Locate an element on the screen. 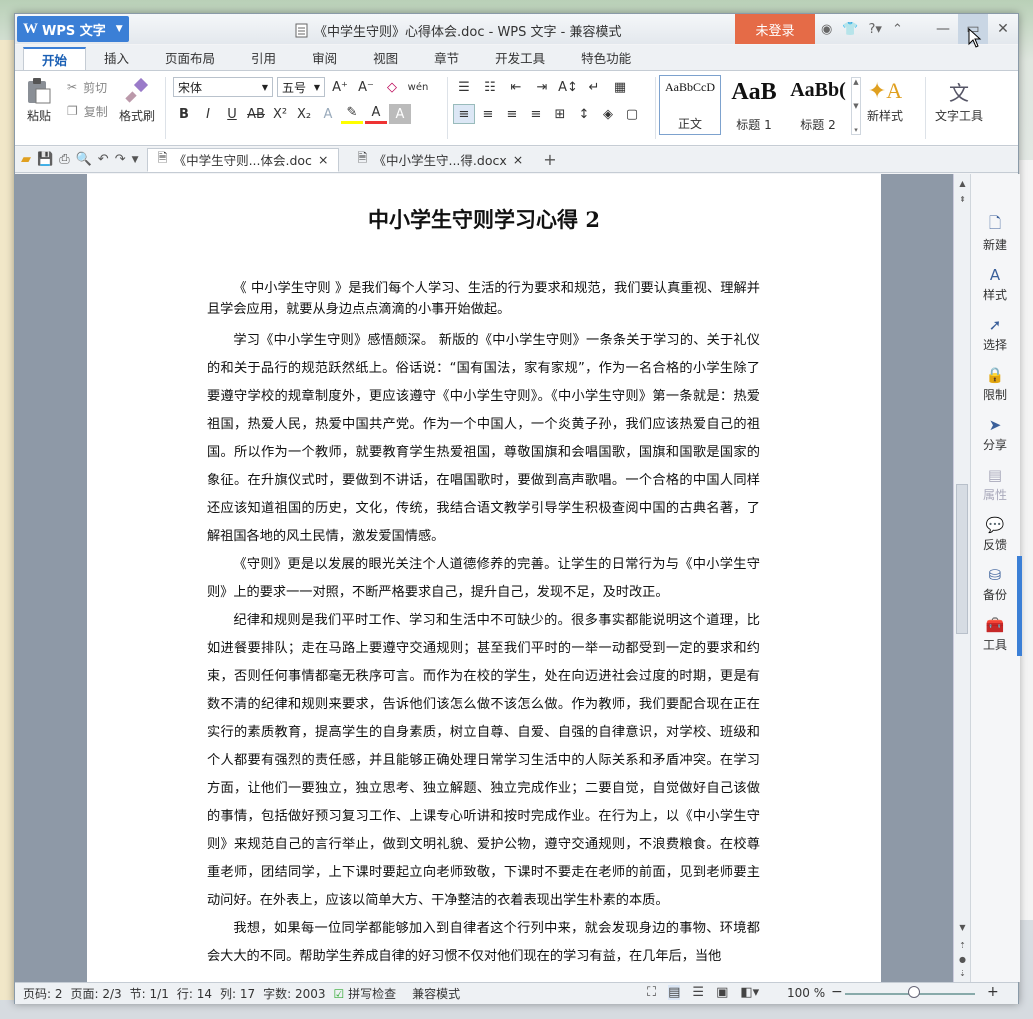 This screenshot has width=1033, height=1019. align-center-icon: ≡ is located at coordinates (488, 114).